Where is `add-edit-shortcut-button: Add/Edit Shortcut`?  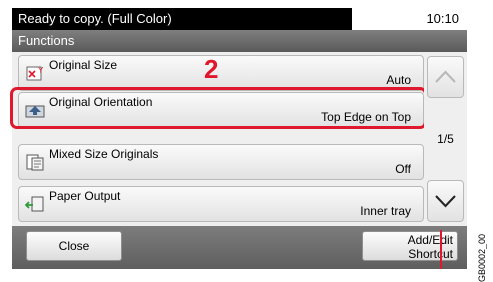 add-edit-shortcut-button: Add/Edit Shortcut is located at coordinates (410, 246).